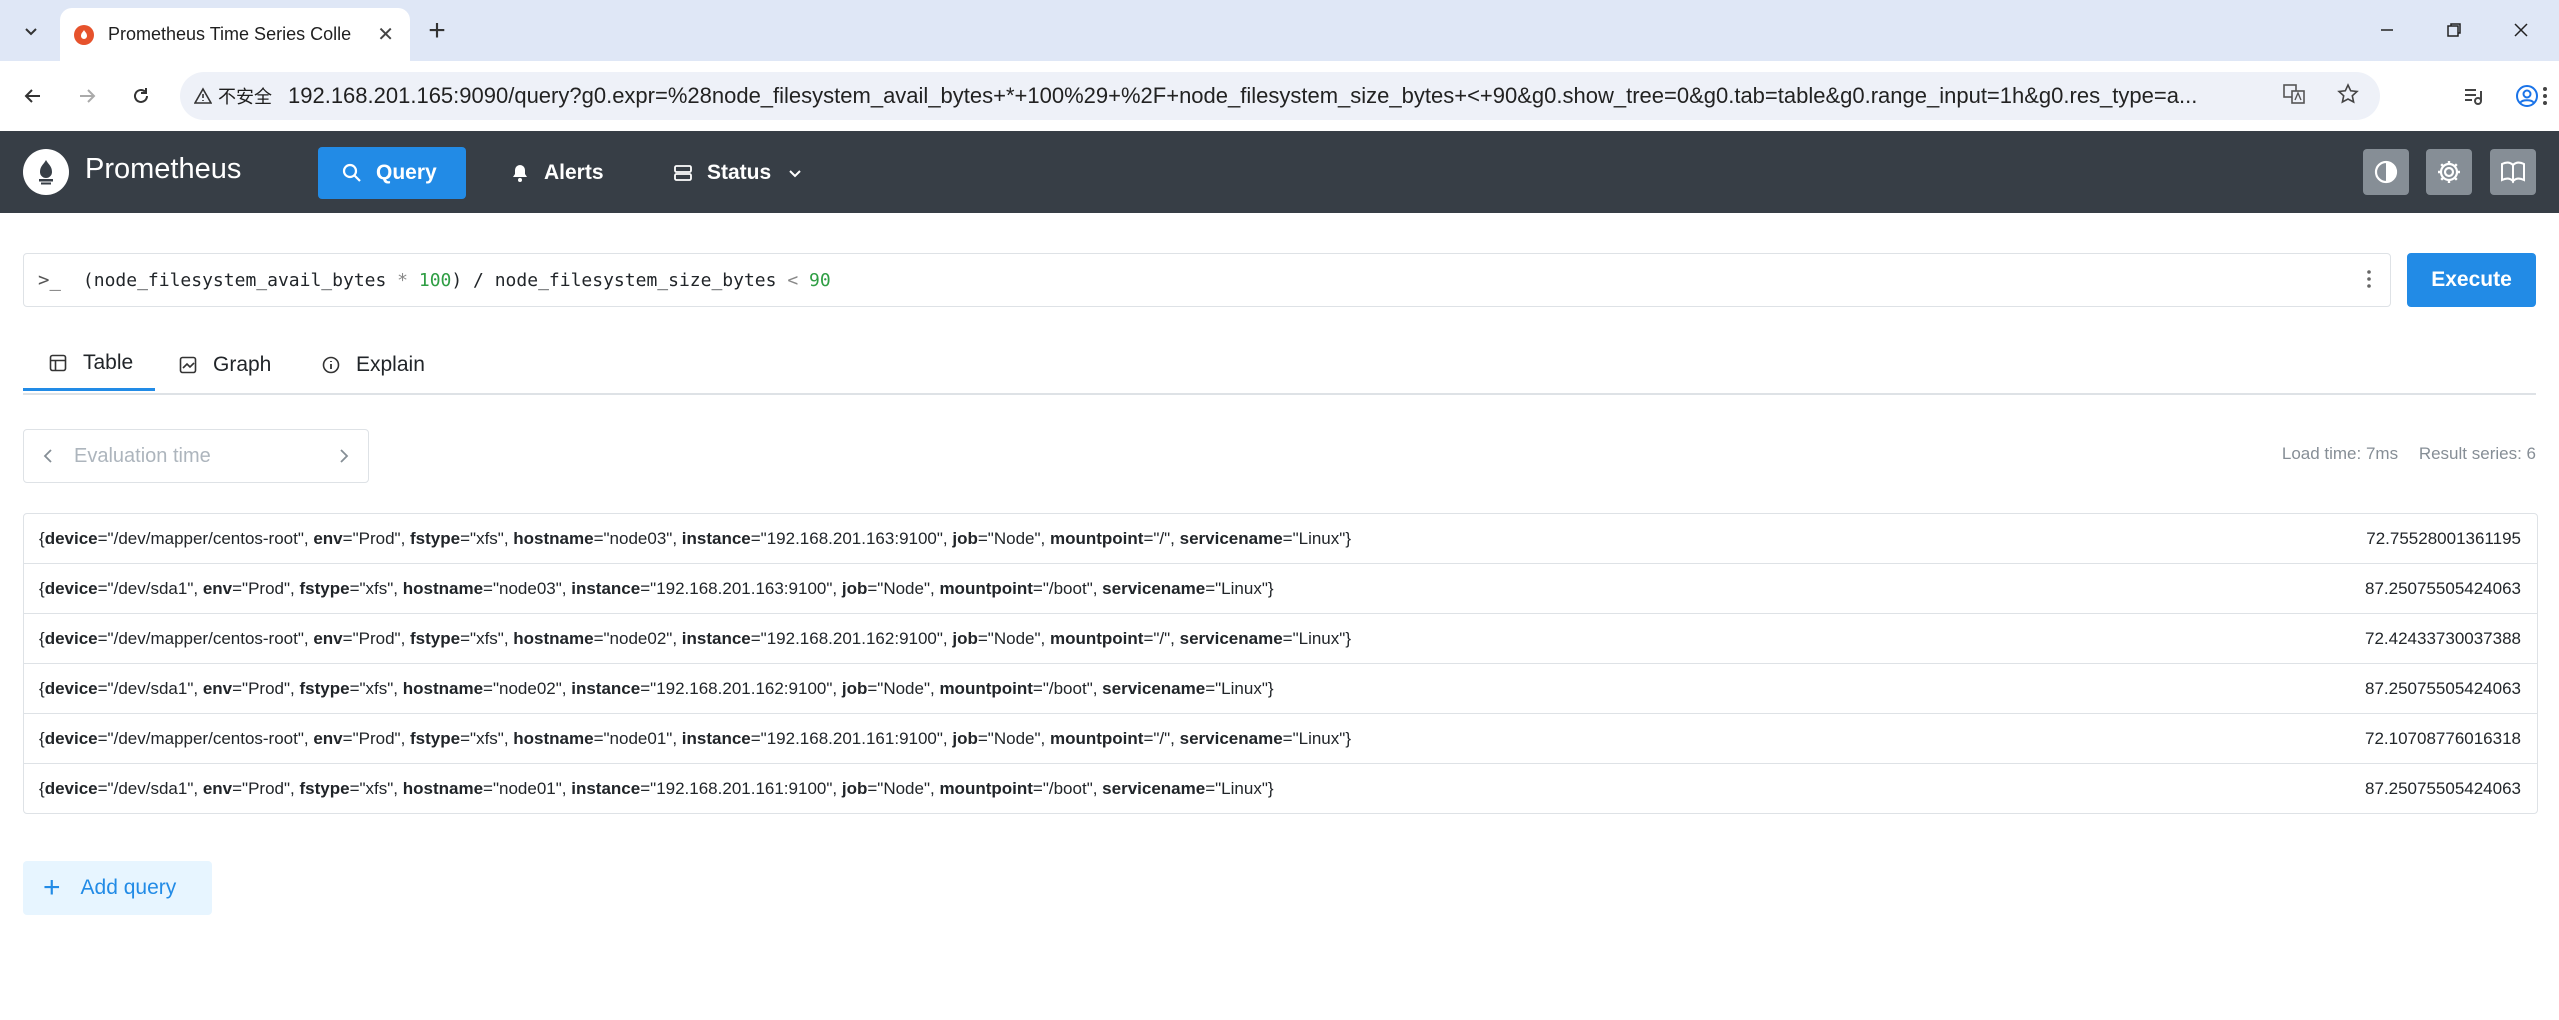 Image resolution: width=2559 pixels, height=1020 pixels. I want to click on search-icon, so click(351, 172).